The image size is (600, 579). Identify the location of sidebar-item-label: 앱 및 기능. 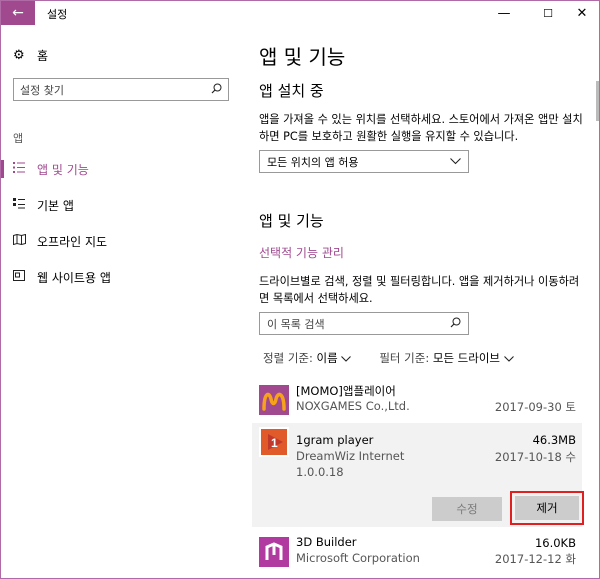
(63, 169).